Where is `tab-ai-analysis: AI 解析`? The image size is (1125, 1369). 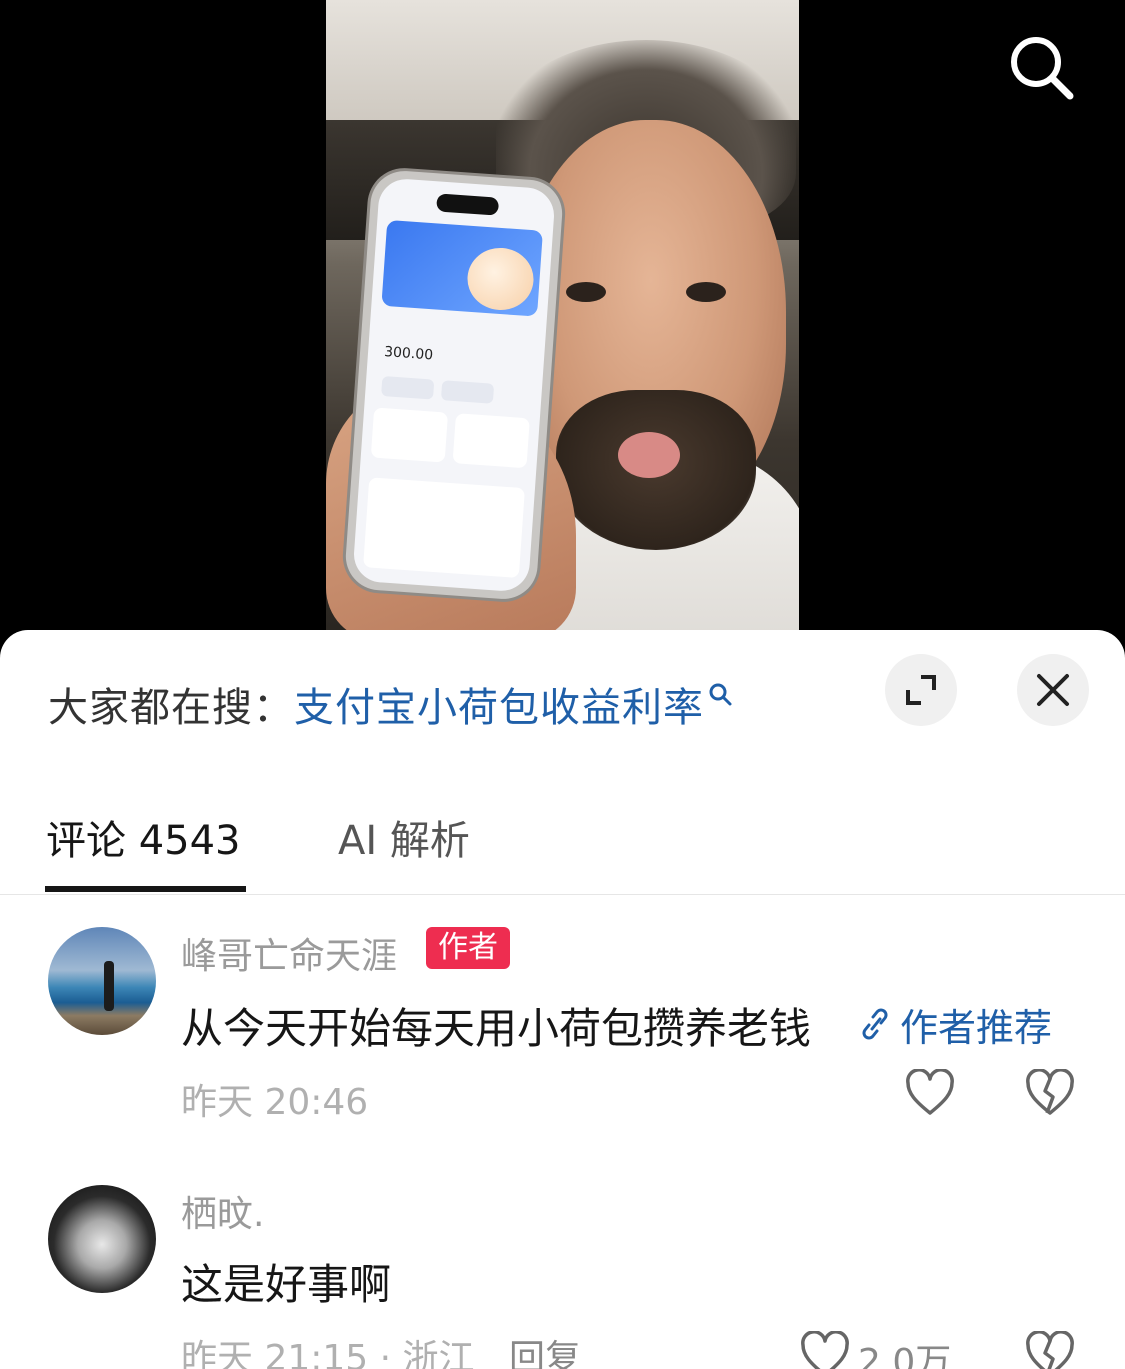 tab-ai-analysis: AI 解析 is located at coordinates (404, 837).